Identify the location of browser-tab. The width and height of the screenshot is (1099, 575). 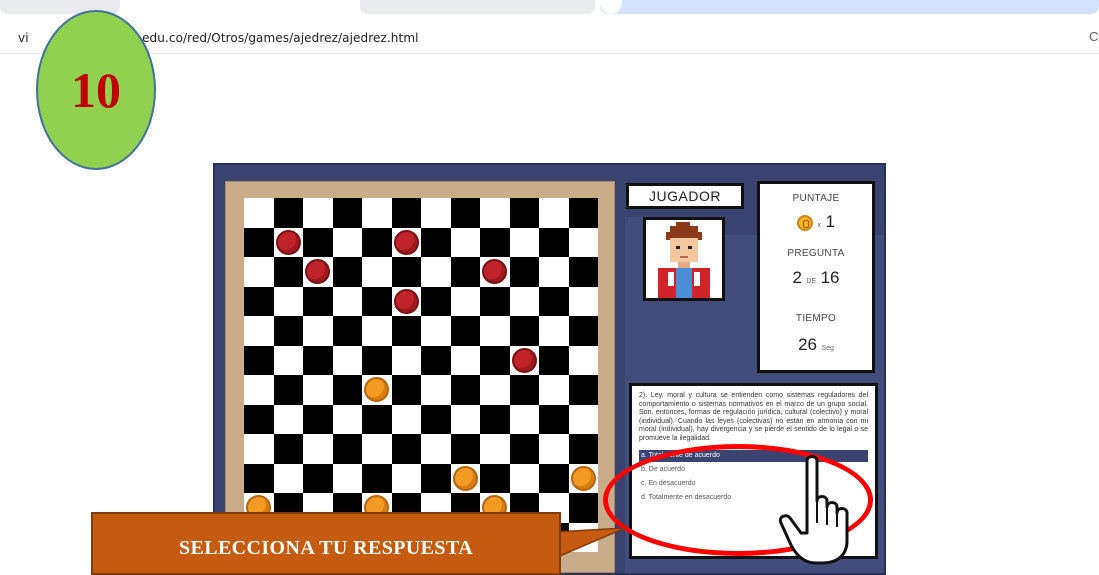
(477, 7).